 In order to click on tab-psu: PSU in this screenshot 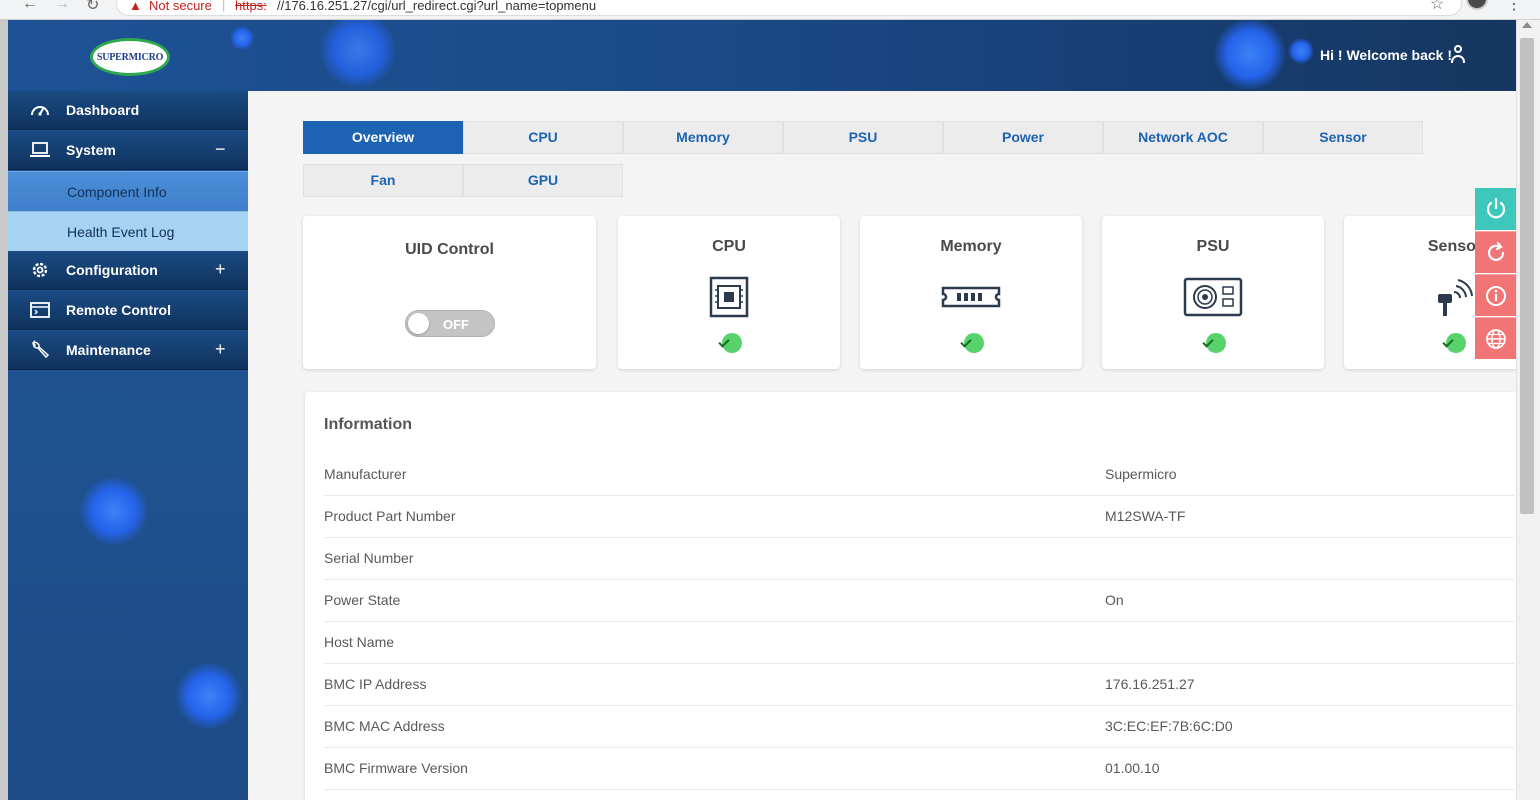, I will do `click(863, 137)`.